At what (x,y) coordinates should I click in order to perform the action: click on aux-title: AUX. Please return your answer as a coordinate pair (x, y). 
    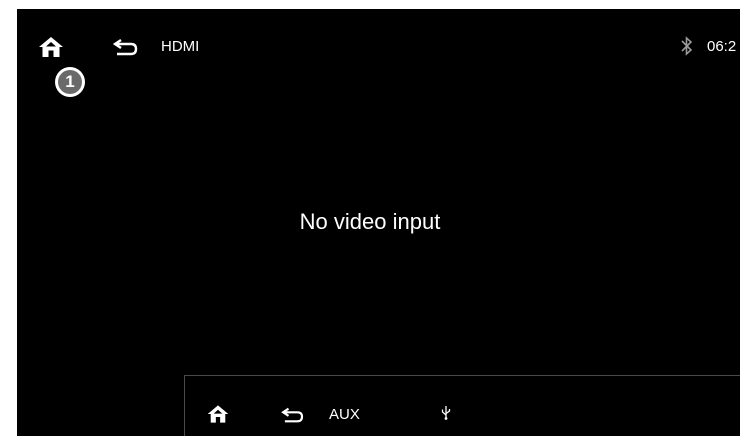
    Looking at the image, I should click on (344, 414).